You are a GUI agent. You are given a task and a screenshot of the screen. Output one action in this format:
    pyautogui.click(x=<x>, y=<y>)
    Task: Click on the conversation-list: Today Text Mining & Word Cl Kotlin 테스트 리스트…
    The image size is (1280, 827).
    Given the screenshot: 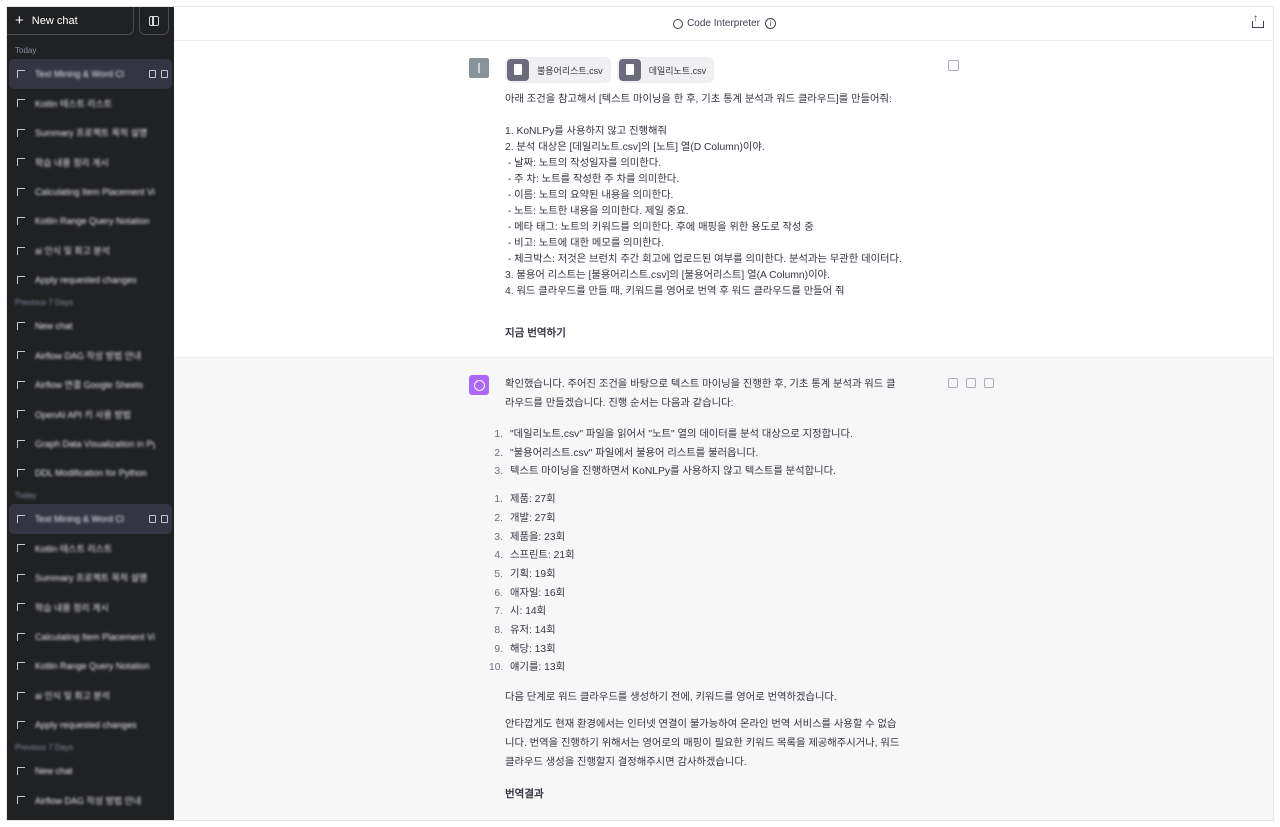 What is the action you would take?
    pyautogui.click(x=90, y=429)
    